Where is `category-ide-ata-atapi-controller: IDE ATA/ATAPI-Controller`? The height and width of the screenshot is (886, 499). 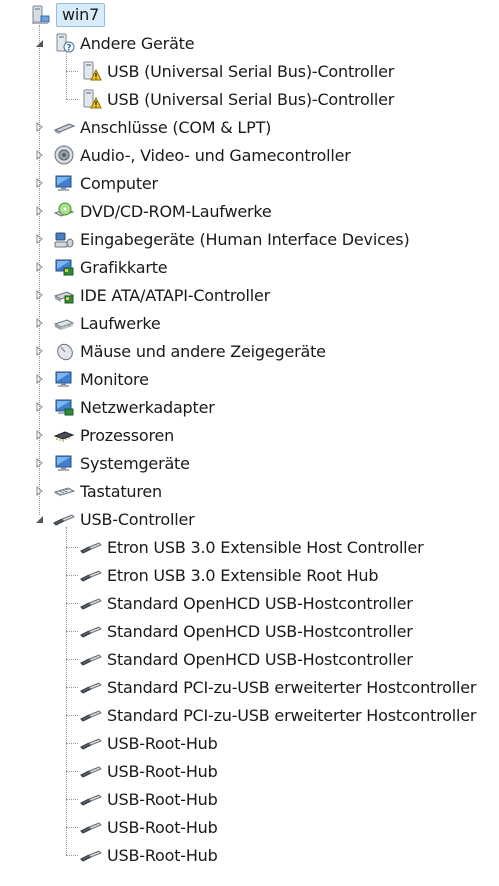 category-ide-ata-atapi-controller: IDE ATA/ATAPI-Controller is located at coordinates (161, 295).